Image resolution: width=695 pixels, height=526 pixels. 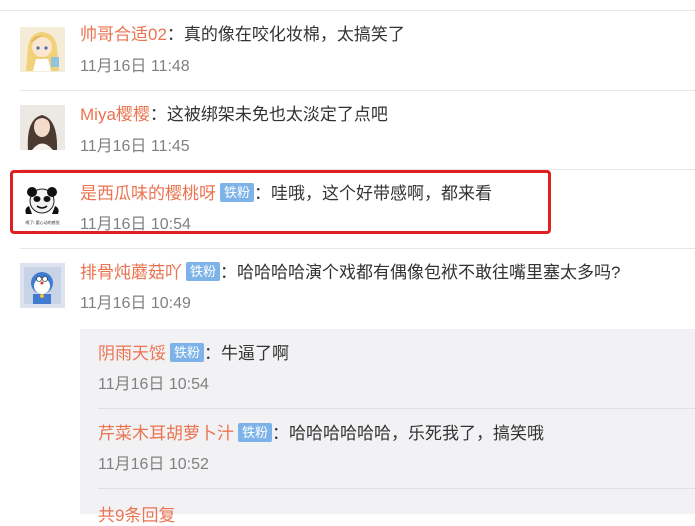 I want to click on comment-line: 帅哥合适02：真的像在咬化妆棉，太搞笑了, so click(x=242, y=35).